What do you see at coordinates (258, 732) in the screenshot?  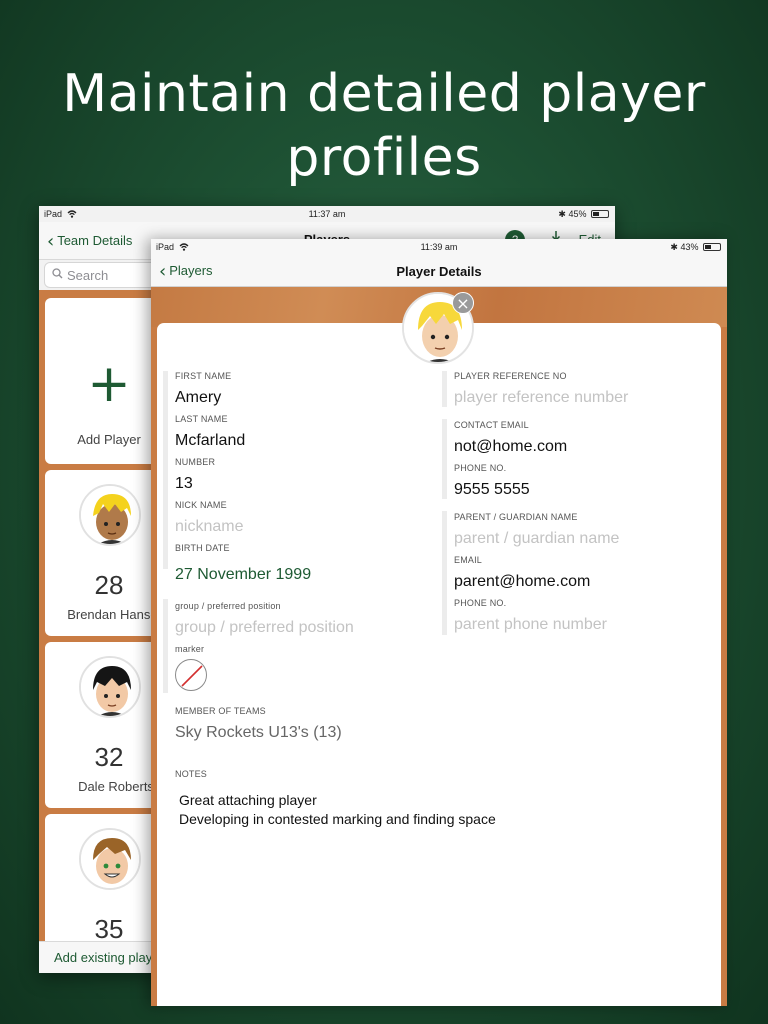 I see `teams-field: Sky Rockets U13's (13)` at bounding box center [258, 732].